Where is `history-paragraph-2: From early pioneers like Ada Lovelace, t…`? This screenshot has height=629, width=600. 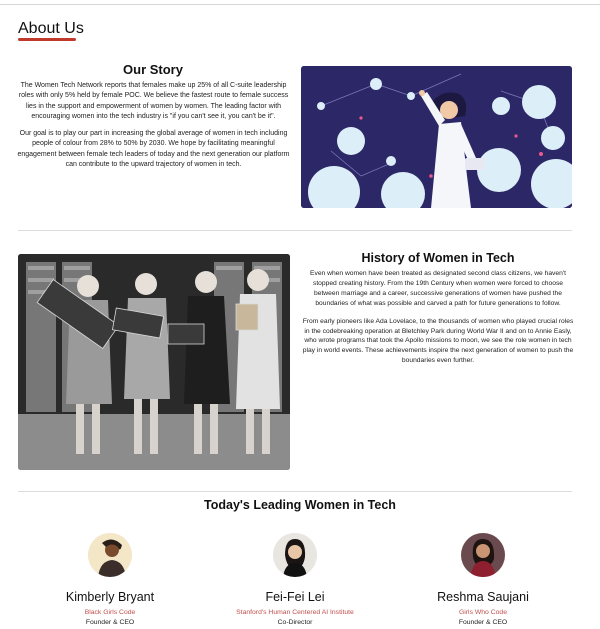
history-paragraph-2: From early pioneers like Ada Lovelace, t… is located at coordinates (438, 341).